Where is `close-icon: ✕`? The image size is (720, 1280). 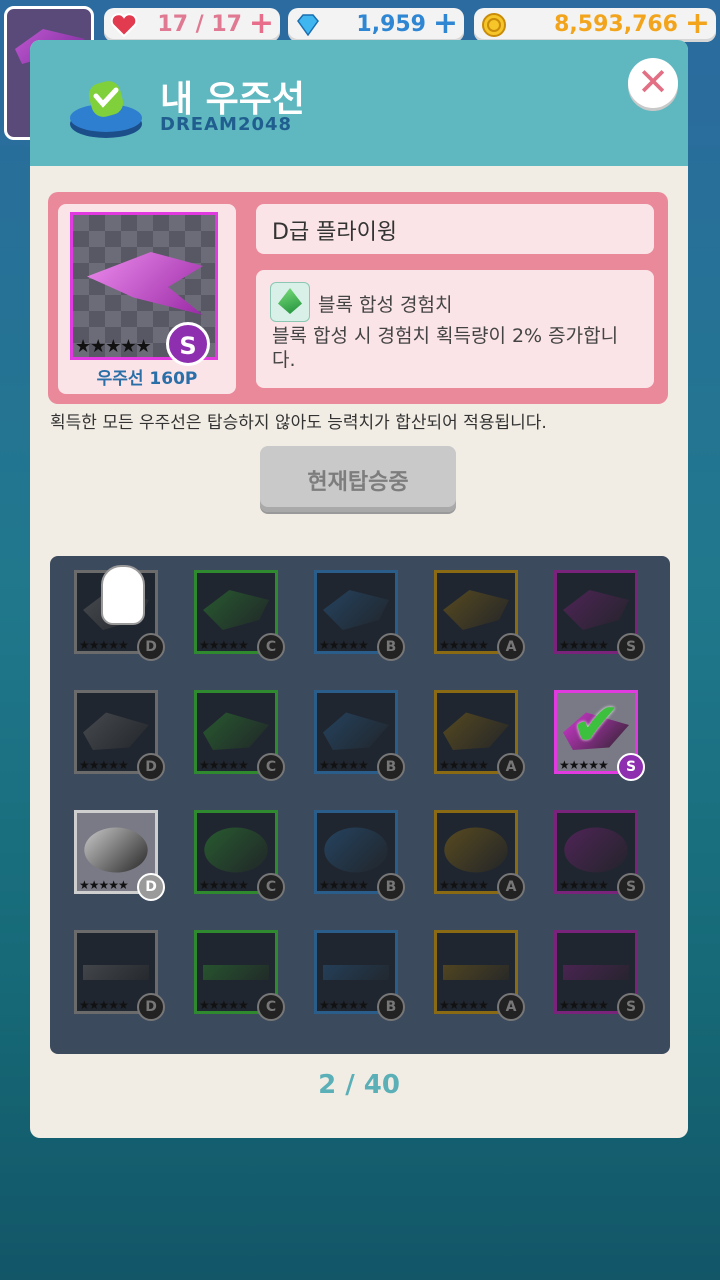 close-icon: ✕ is located at coordinates (653, 82).